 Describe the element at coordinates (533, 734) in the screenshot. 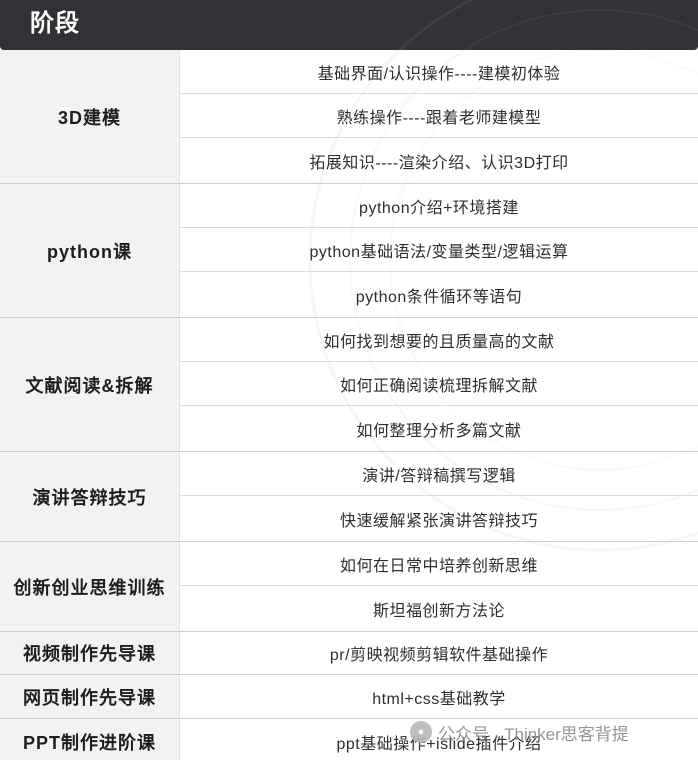

I see `watermark-text: 公众号 · Thinker思客背提` at that location.